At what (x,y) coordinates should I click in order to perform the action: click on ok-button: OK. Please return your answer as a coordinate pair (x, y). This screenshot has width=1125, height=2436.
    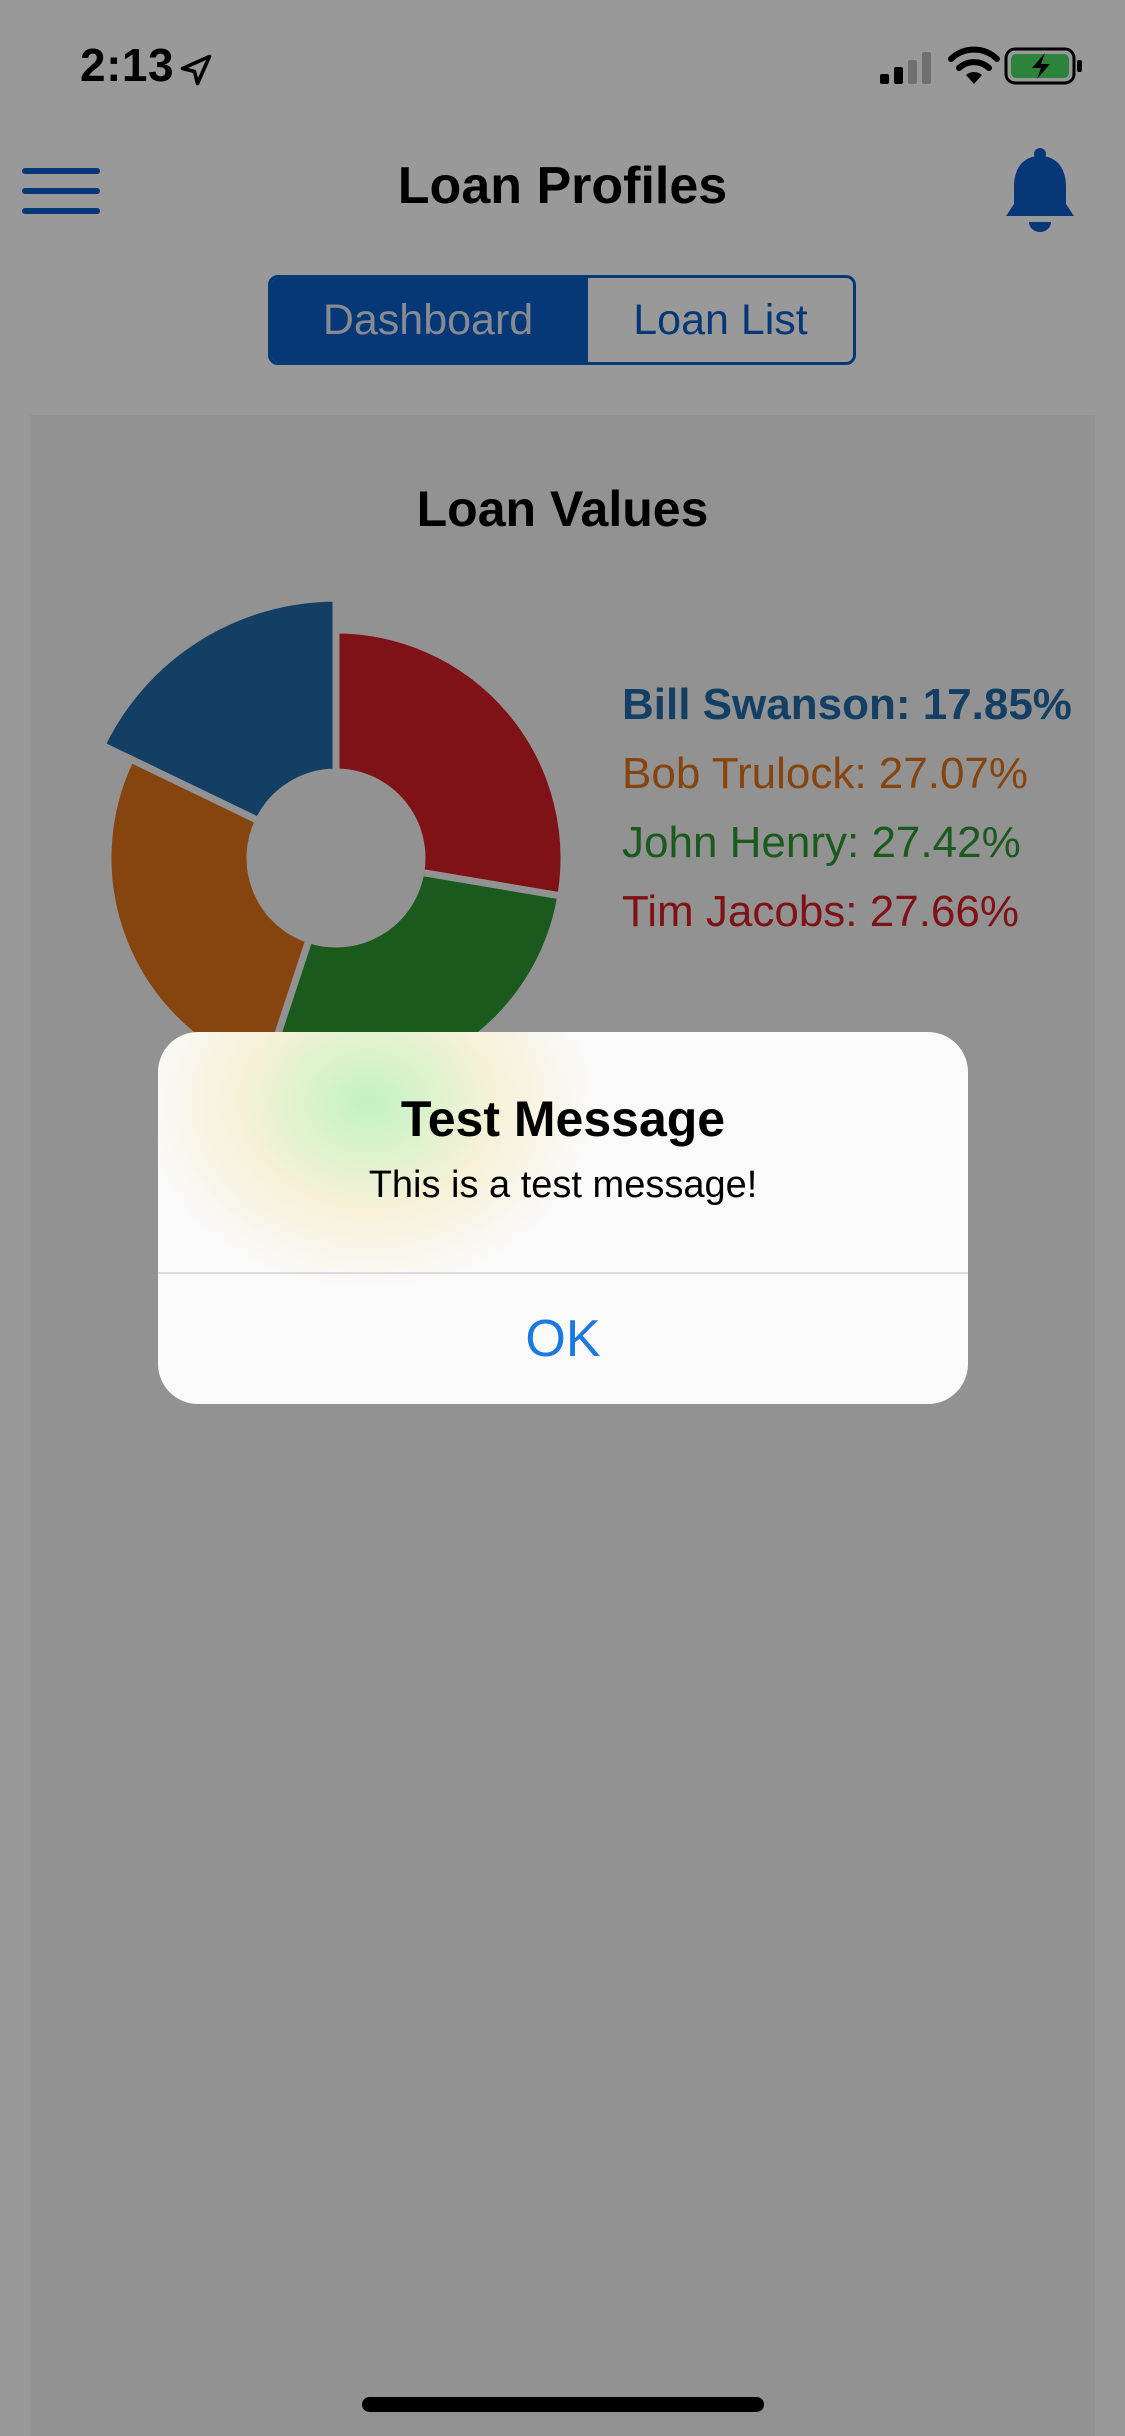
    Looking at the image, I should click on (563, 1339).